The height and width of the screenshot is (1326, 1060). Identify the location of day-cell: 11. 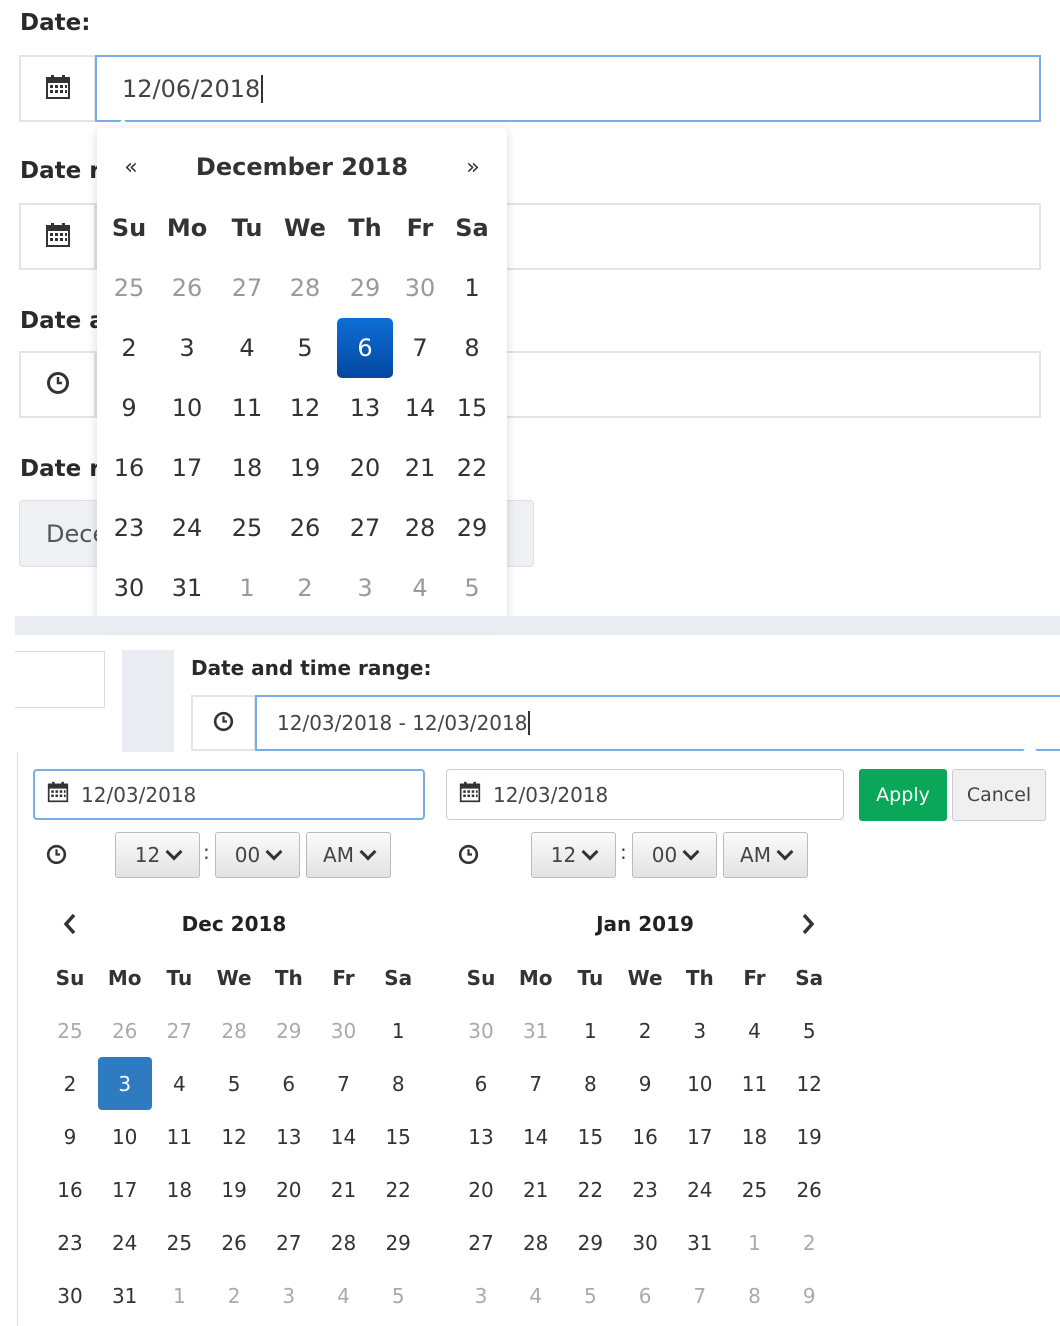
(755, 1083).